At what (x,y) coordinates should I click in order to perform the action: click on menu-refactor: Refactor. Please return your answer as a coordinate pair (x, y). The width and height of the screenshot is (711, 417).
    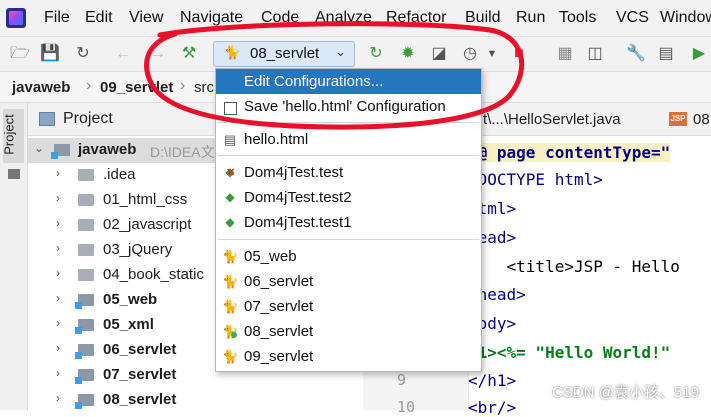
    Looking at the image, I should click on (416, 18).